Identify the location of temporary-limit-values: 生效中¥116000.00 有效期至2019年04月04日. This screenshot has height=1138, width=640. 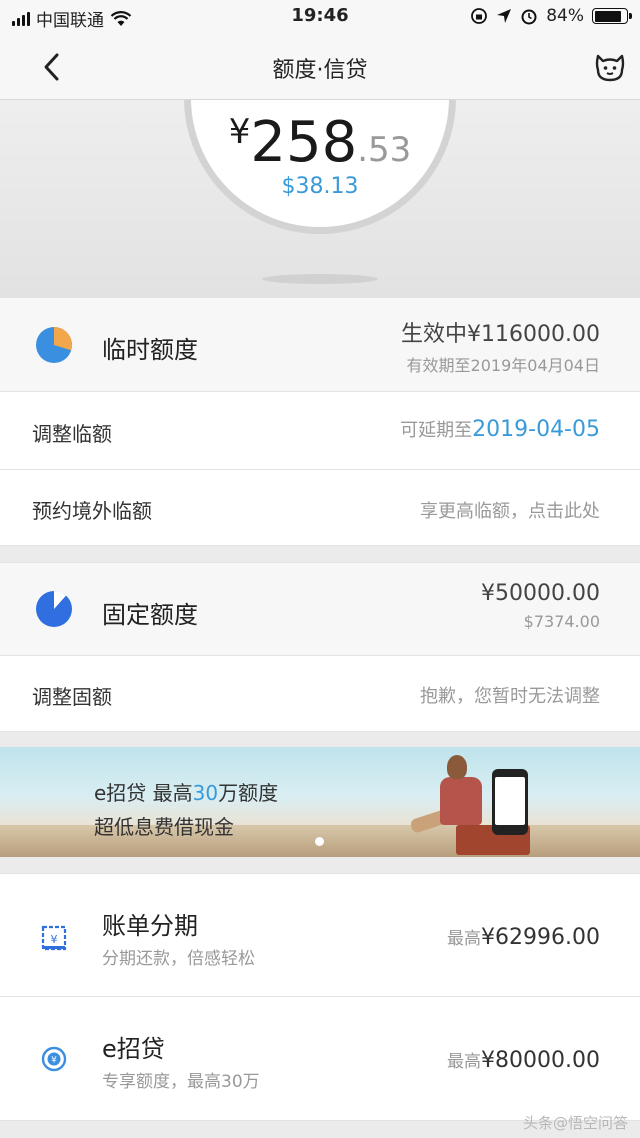
(500, 346).